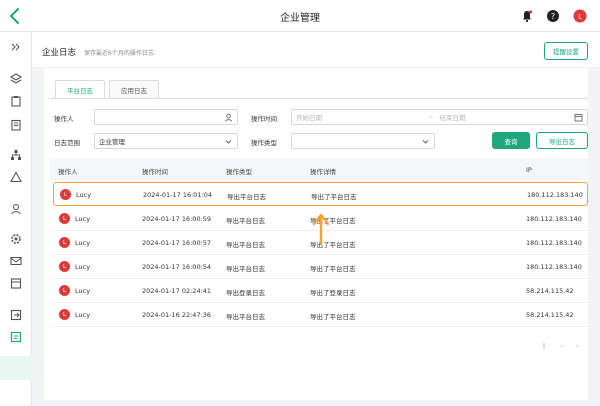  I want to click on clipboard-icon, so click(16, 101).